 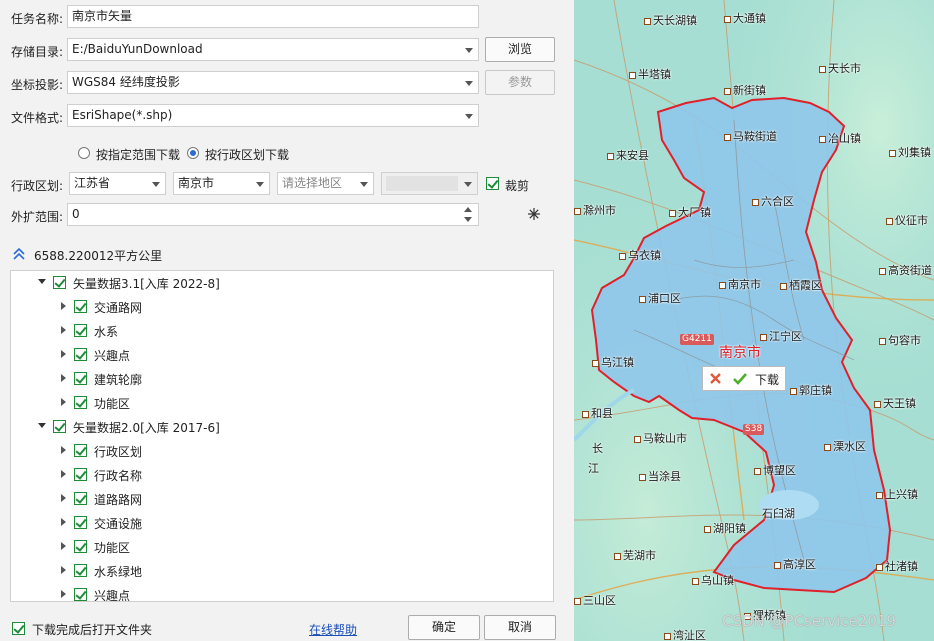 I want to click on tree-group-row: 矢量数据3.1[入库 2022-8], so click(x=281, y=283).